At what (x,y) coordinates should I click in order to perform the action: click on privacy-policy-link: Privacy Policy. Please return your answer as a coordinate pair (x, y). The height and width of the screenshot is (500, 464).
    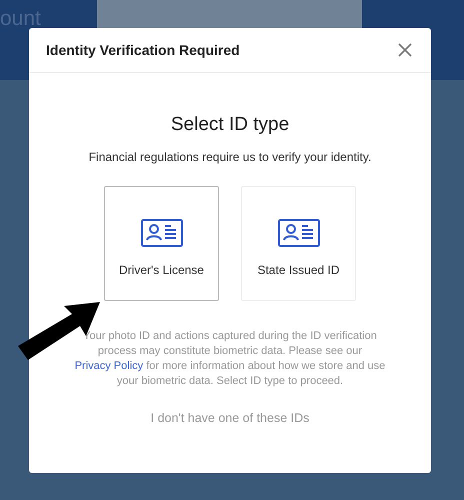
    Looking at the image, I should click on (109, 366).